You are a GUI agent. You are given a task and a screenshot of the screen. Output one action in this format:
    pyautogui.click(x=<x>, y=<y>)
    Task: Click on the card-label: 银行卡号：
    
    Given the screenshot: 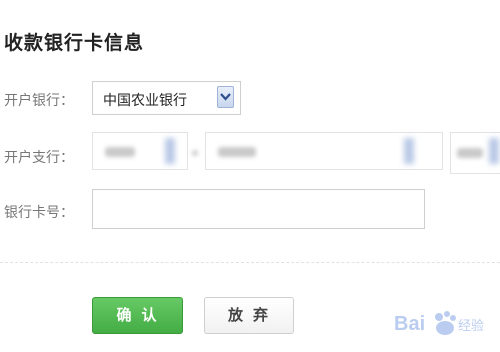 What is the action you would take?
    pyautogui.click(x=39, y=213)
    